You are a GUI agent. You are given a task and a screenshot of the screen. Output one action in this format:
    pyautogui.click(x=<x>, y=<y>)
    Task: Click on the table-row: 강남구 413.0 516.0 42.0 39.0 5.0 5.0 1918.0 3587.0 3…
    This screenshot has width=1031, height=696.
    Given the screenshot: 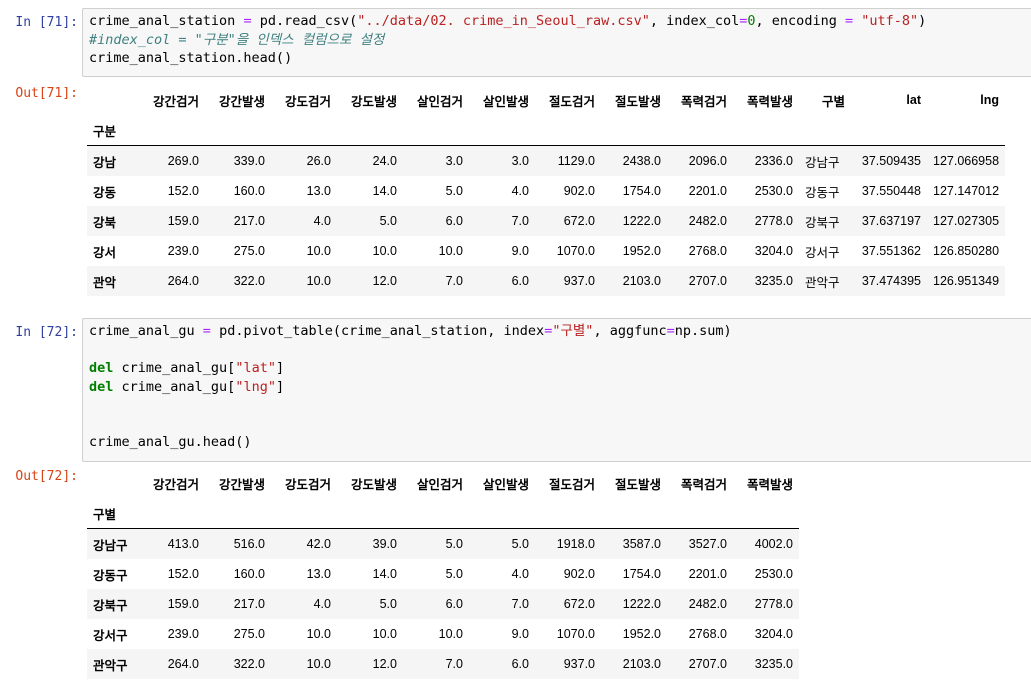 What is the action you would take?
    pyautogui.click(x=443, y=543)
    